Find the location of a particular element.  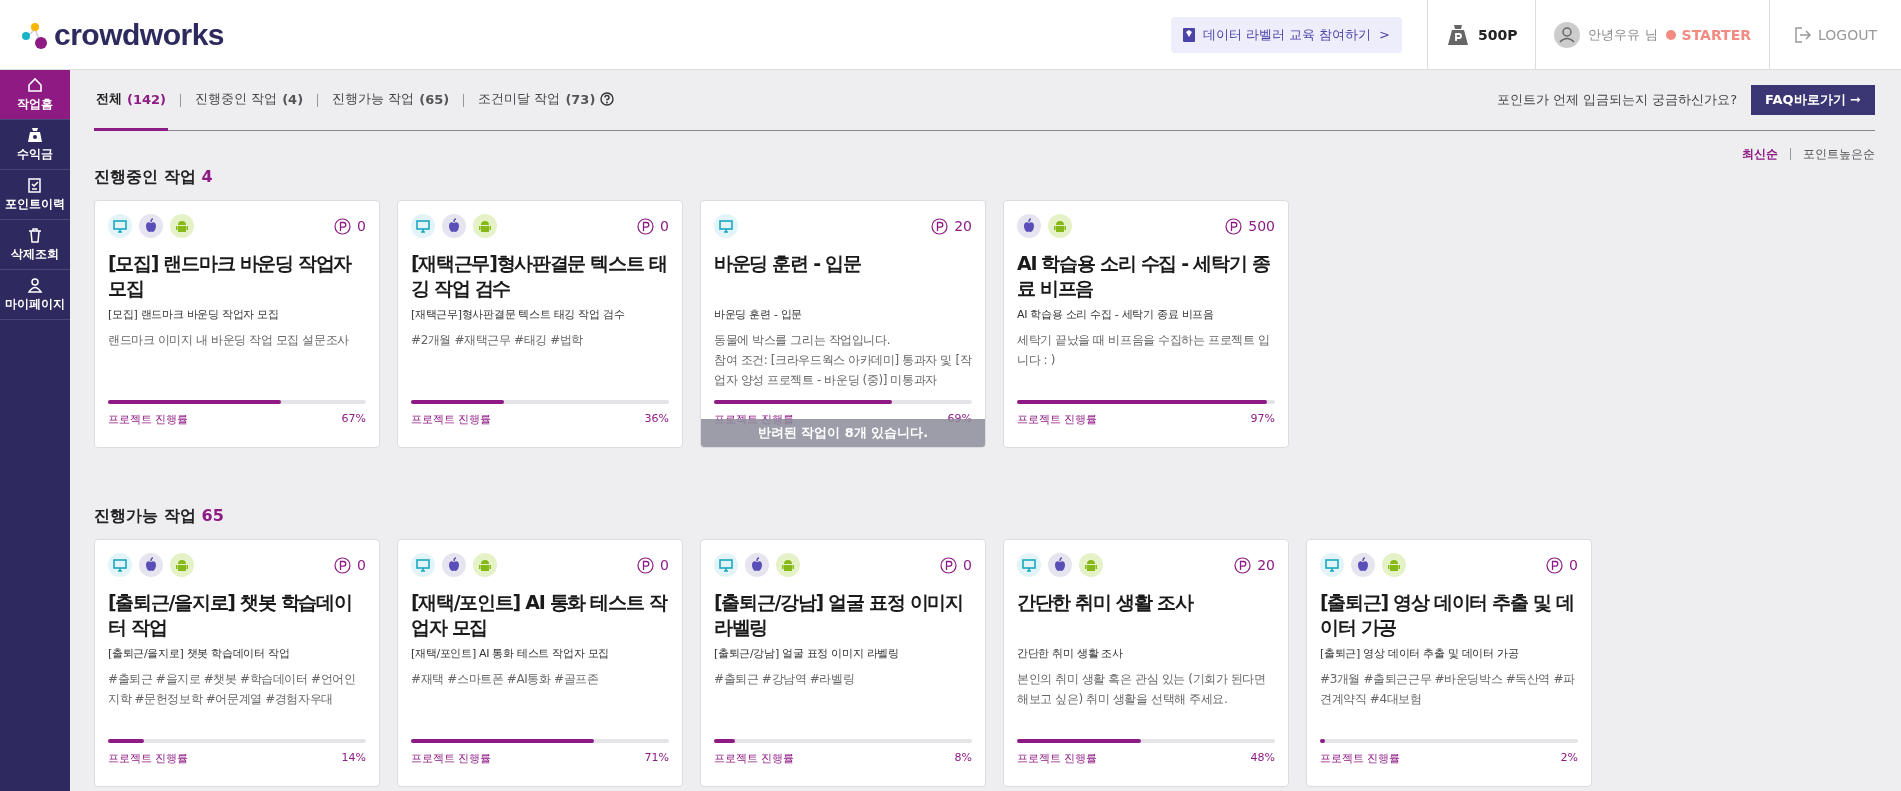

sidebar-item: 마이페이지 is located at coordinates (35, 295).